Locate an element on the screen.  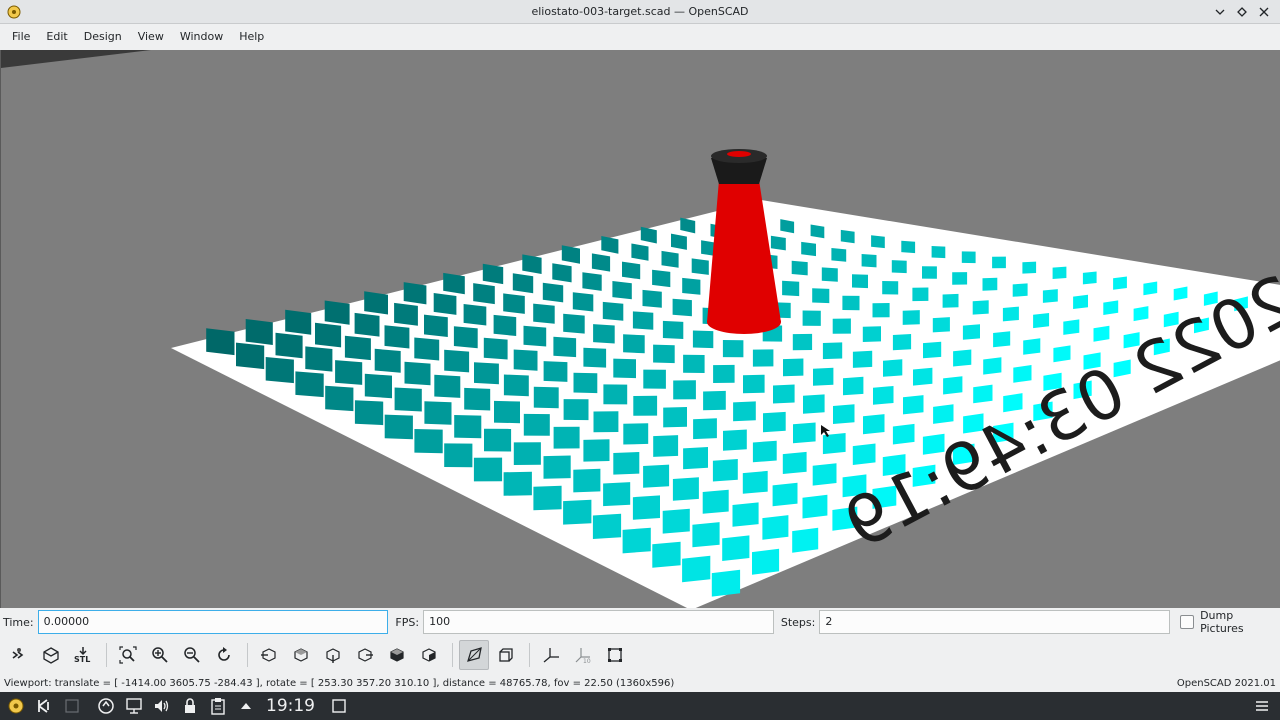
clock: 19:19 is located at coordinates (290, 706).